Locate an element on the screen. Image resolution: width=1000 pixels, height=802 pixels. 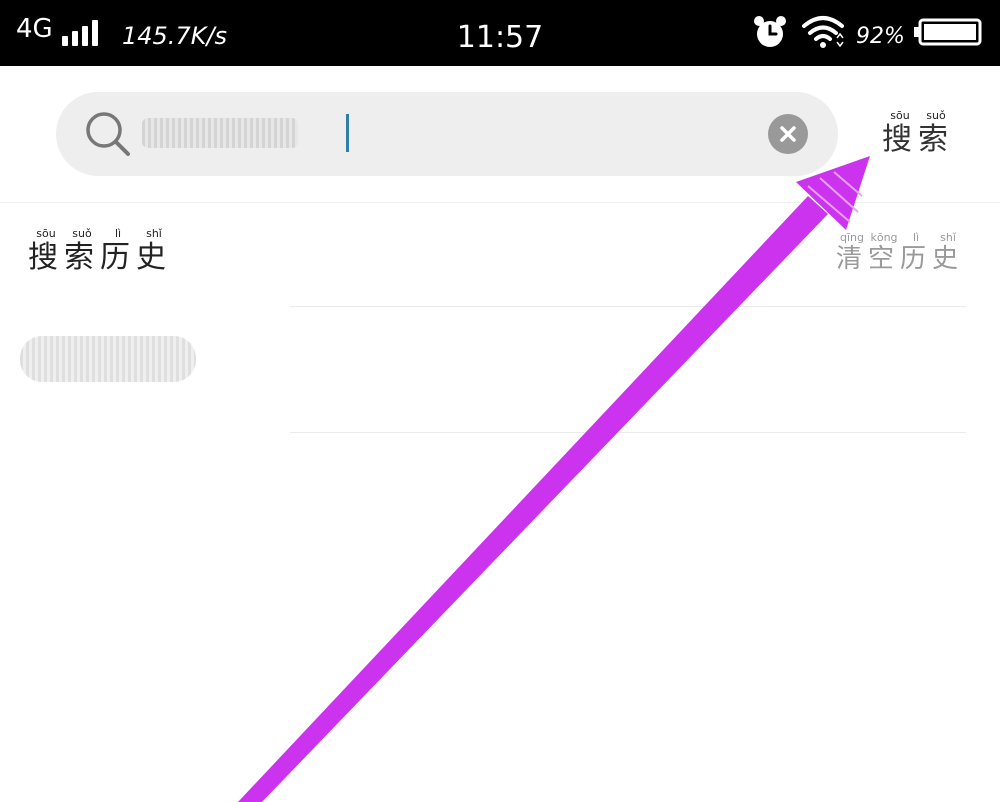
history-title-pinyin: sōu is located at coordinates (46, 233).